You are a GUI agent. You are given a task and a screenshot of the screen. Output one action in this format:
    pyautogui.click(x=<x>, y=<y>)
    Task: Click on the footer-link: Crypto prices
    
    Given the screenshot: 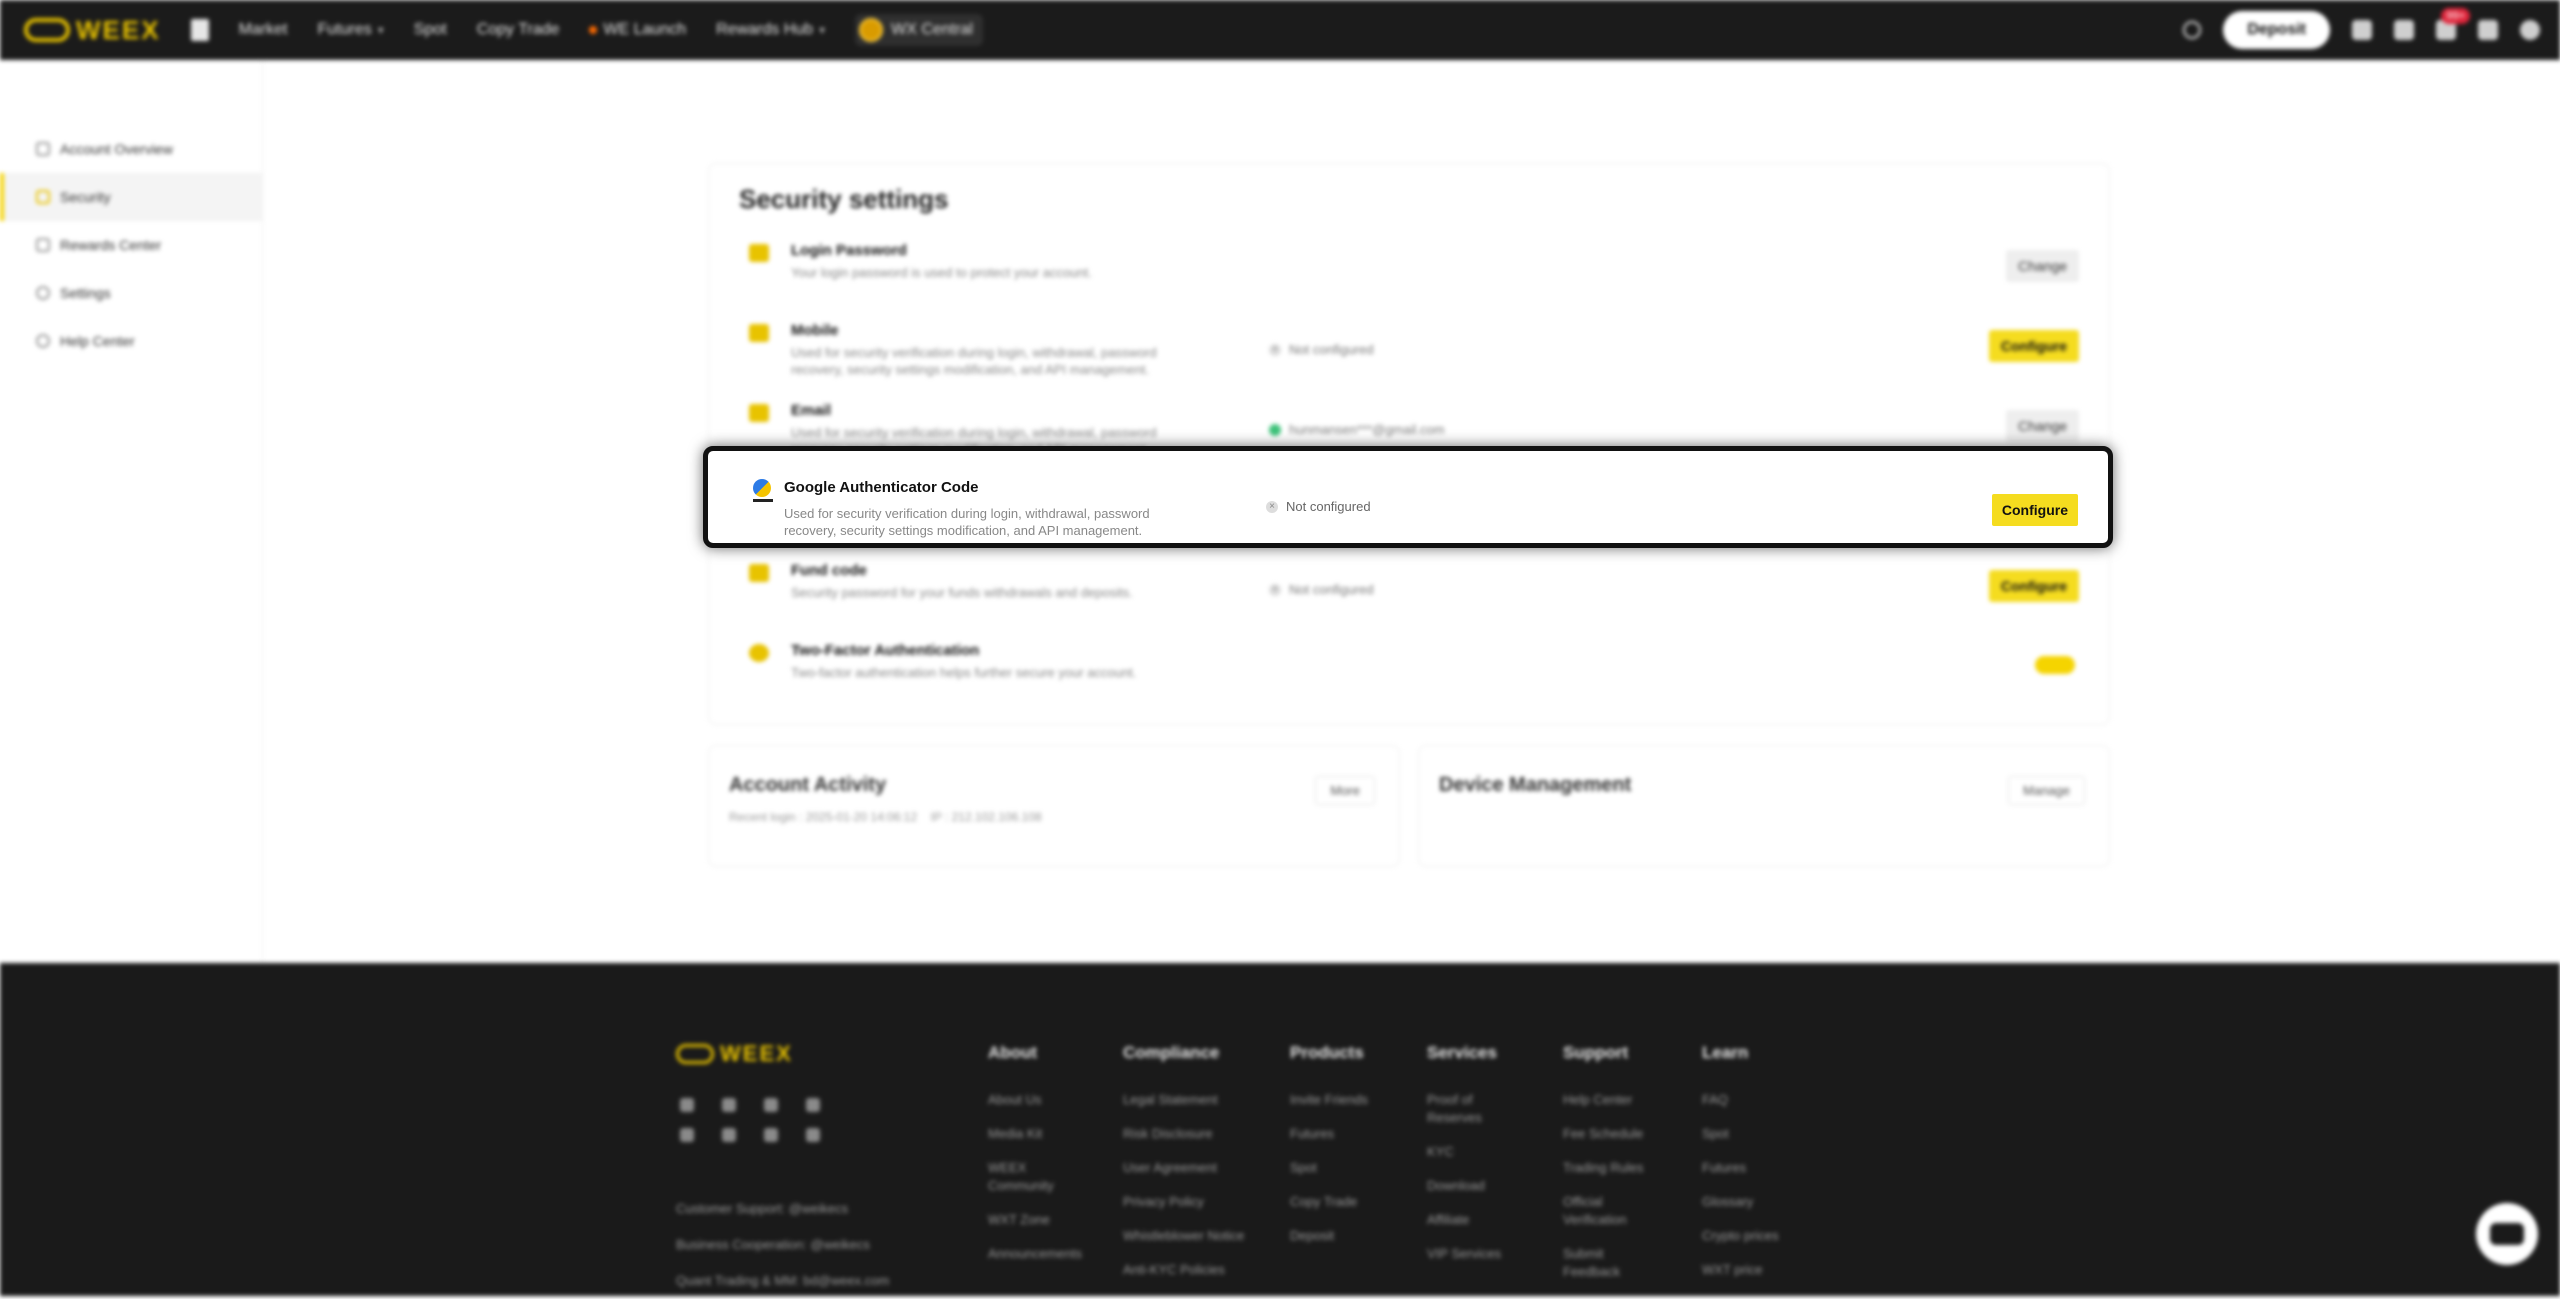 What is the action you would take?
    pyautogui.click(x=1752, y=1236)
    